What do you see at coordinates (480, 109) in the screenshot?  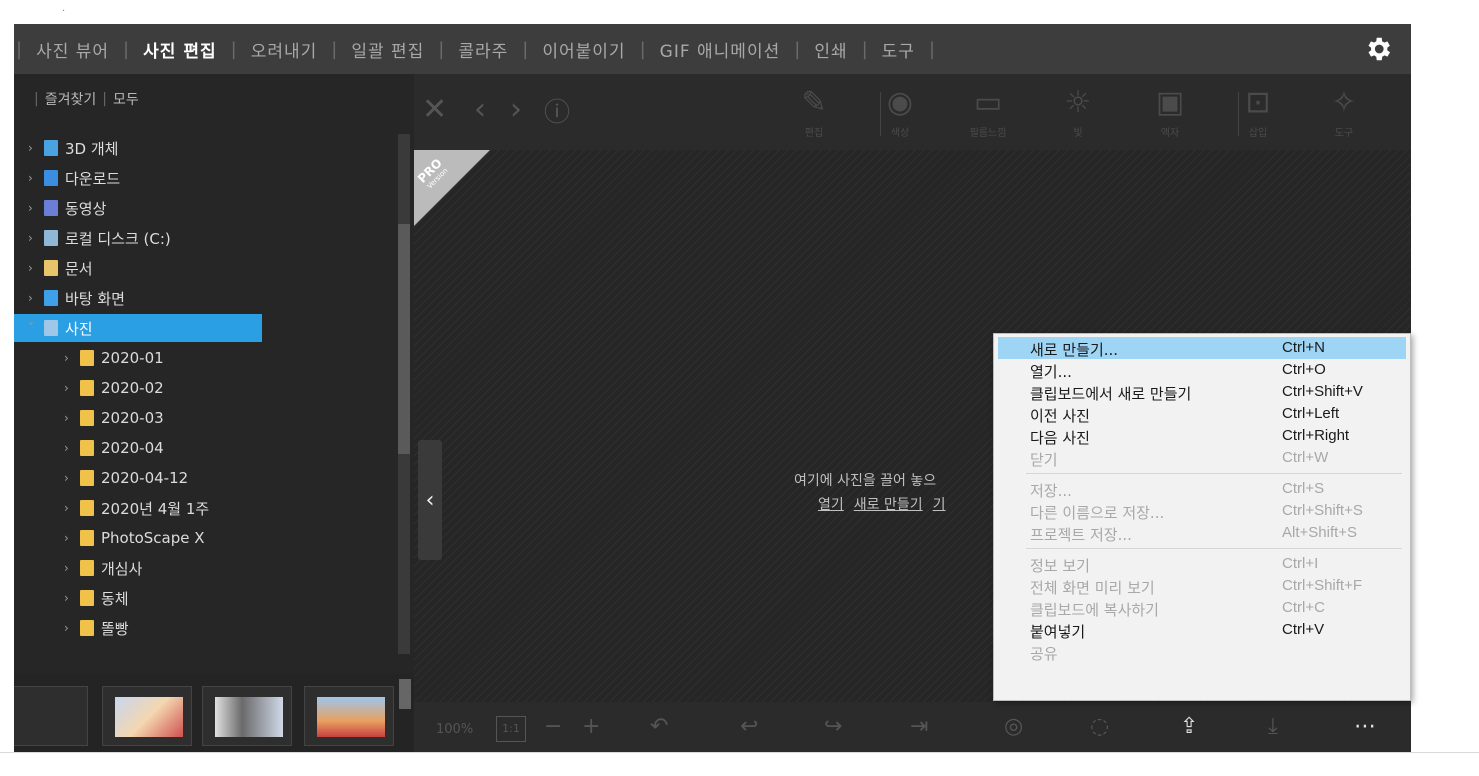 I see `previous-icon: ‹` at bounding box center [480, 109].